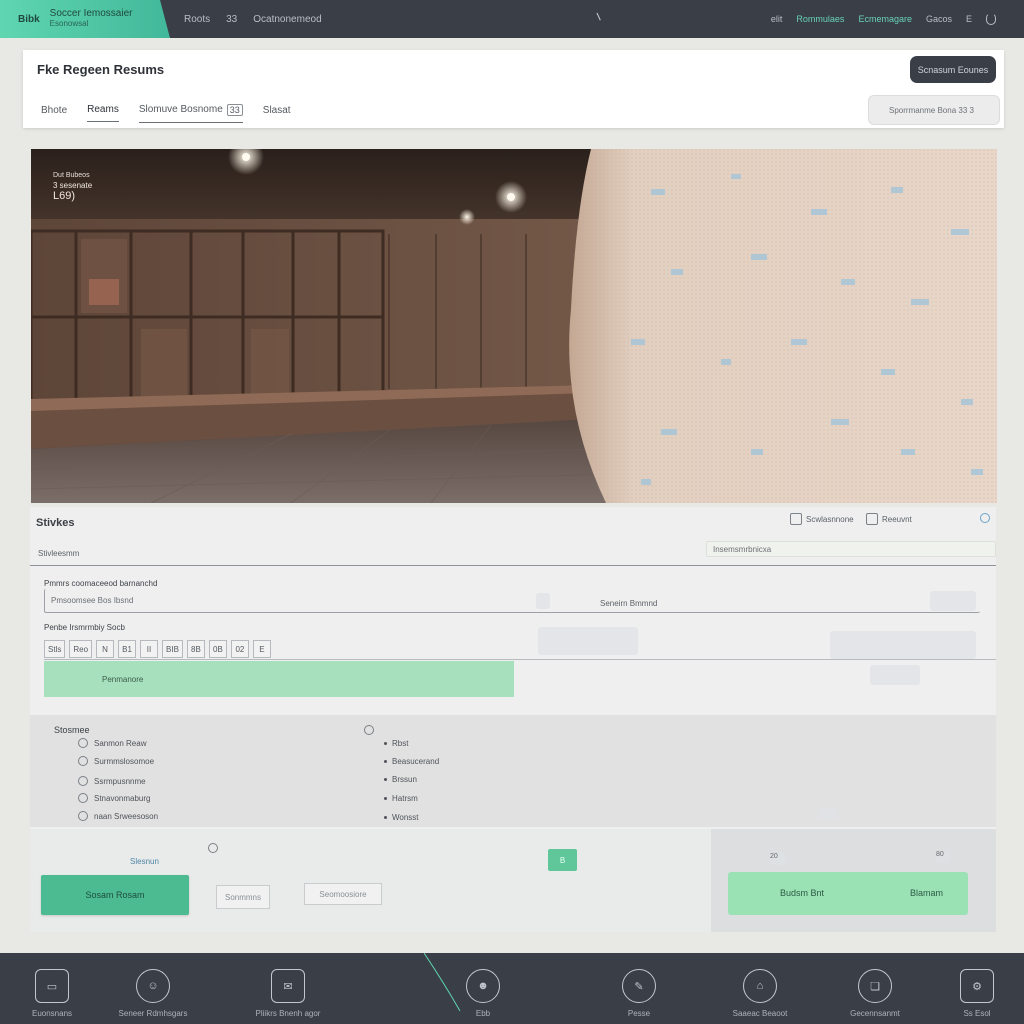 Image resolution: width=1024 pixels, height=1024 pixels. I want to click on top-link: Rommulaes, so click(820, 19).